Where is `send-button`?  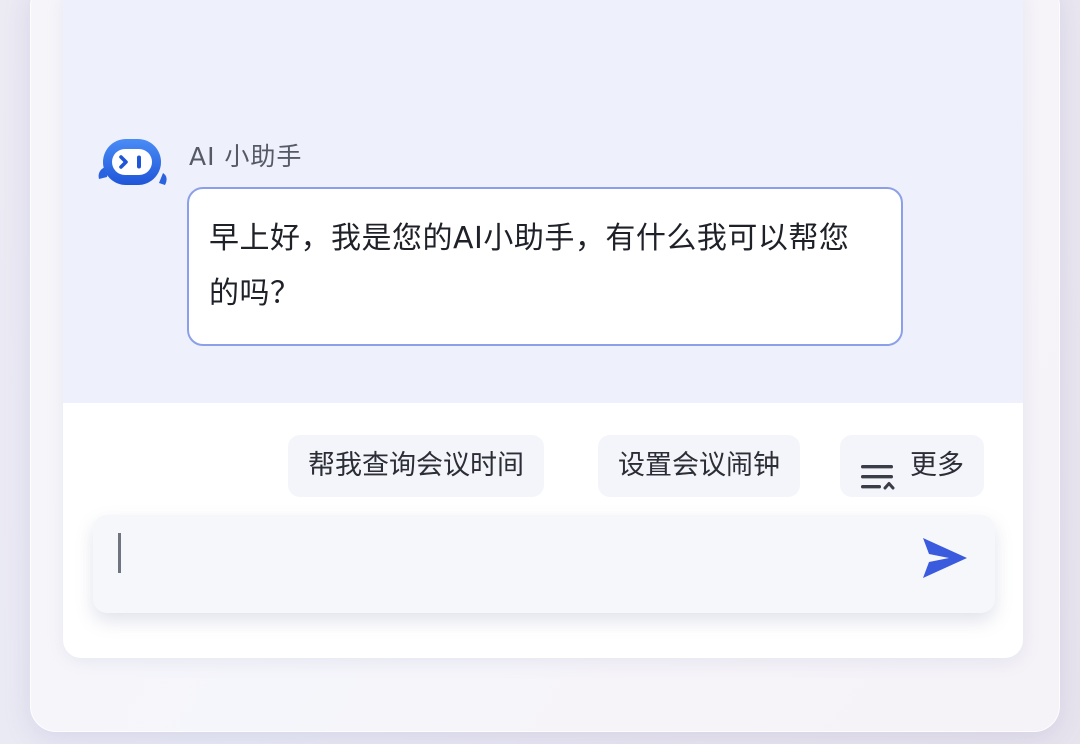
send-button is located at coordinates (945, 558).